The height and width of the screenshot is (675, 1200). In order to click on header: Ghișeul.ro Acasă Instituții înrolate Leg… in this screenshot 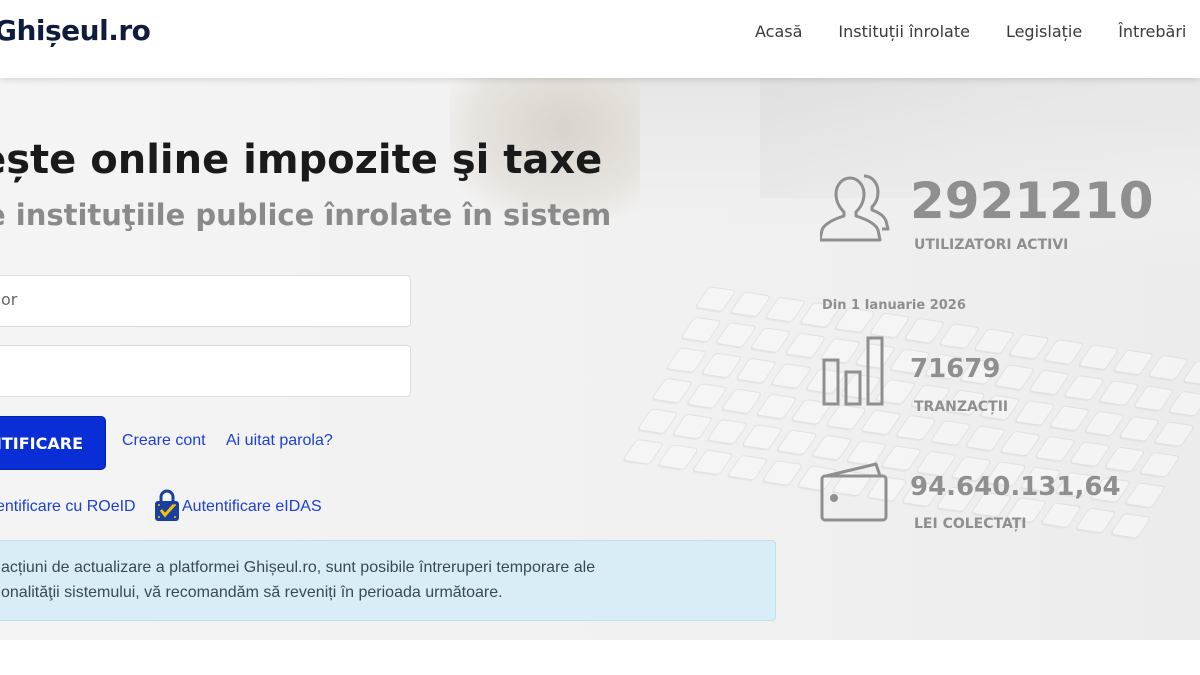, I will do `click(600, 39)`.